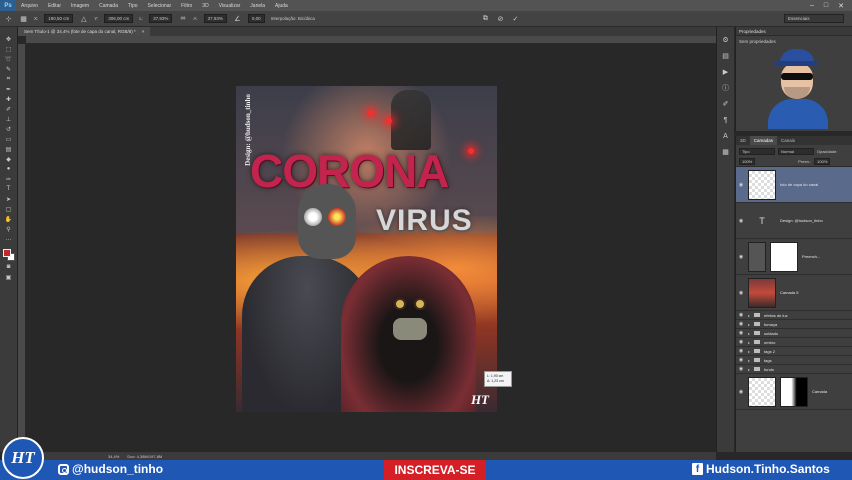 This screenshot has height=480, width=852. I want to click on cancel-transform-icon: ⊘, so click(500, 18).